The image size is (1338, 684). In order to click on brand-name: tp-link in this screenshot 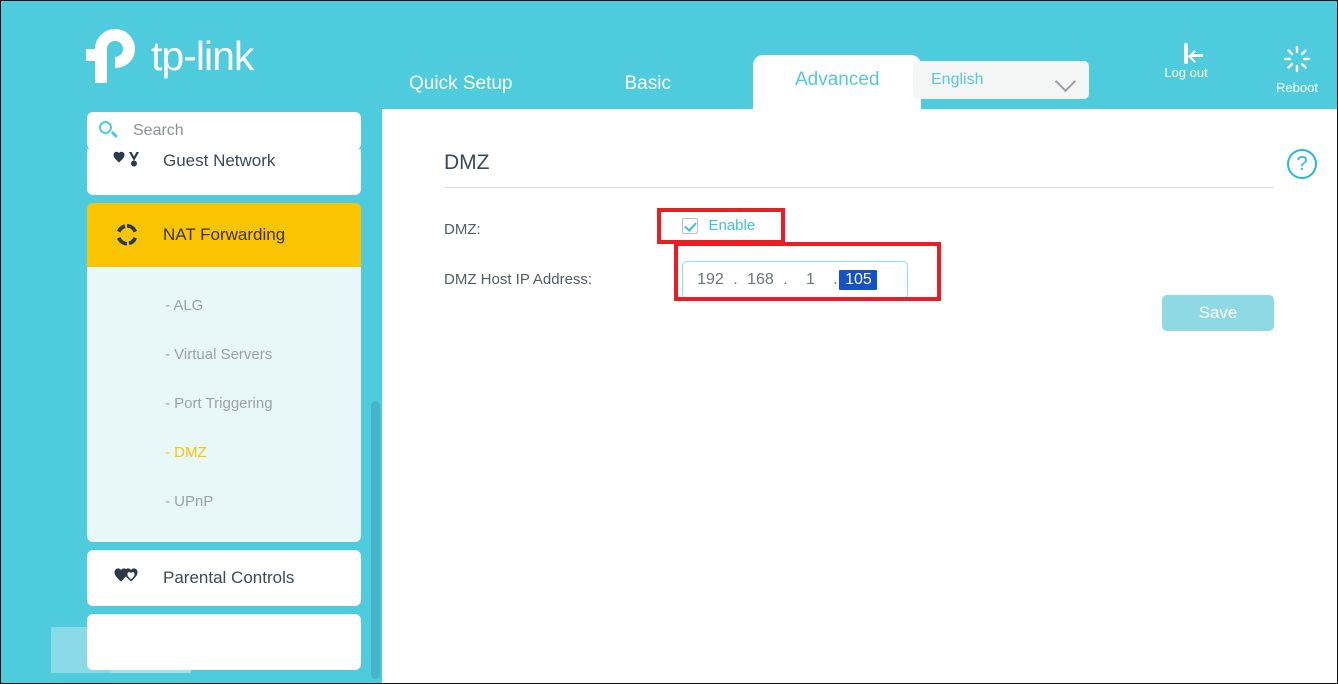, I will do `click(202, 55)`.